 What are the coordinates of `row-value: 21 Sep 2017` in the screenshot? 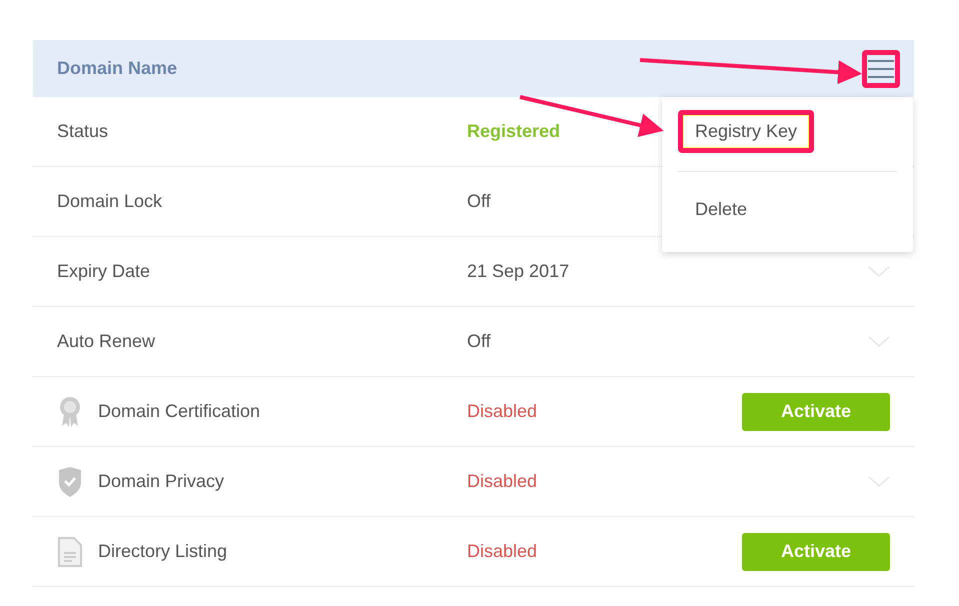 It's located at (518, 271).